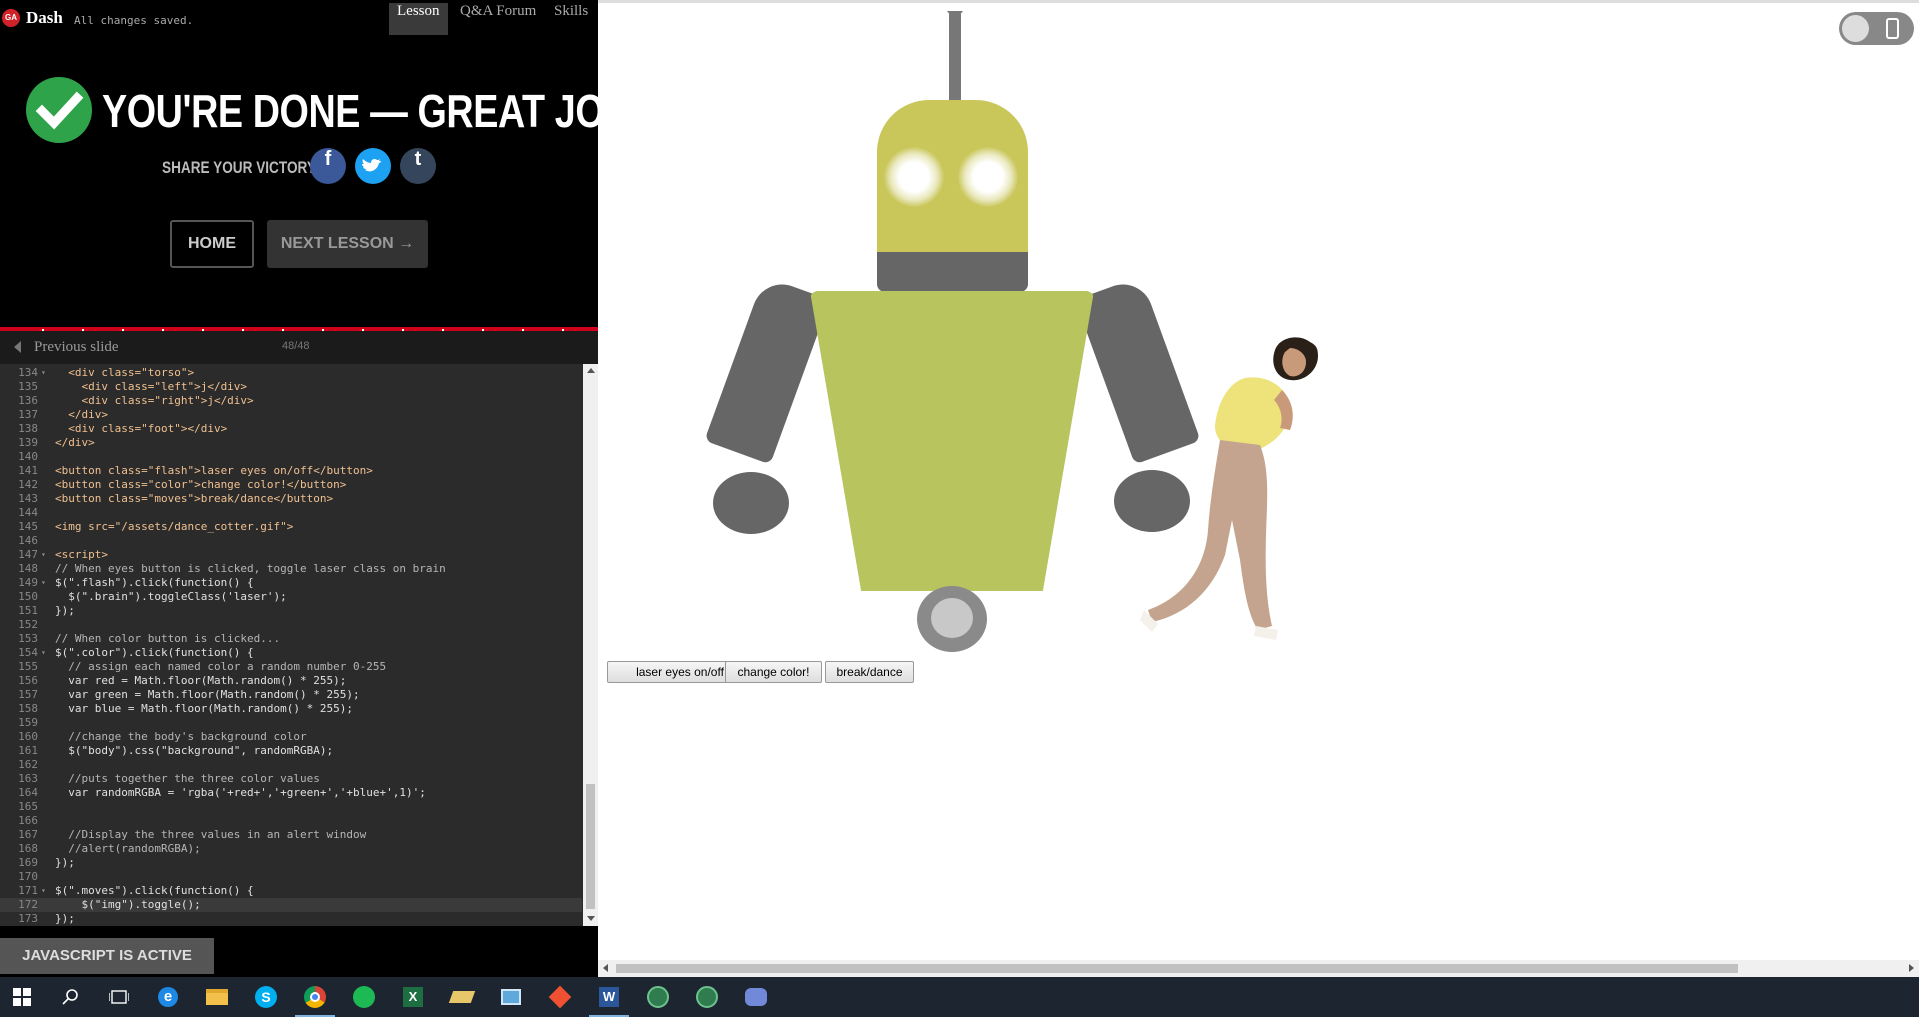 This screenshot has width=1919, height=1017. Describe the element at coordinates (168, 997) in the screenshot. I see `edge-icon: e` at that location.